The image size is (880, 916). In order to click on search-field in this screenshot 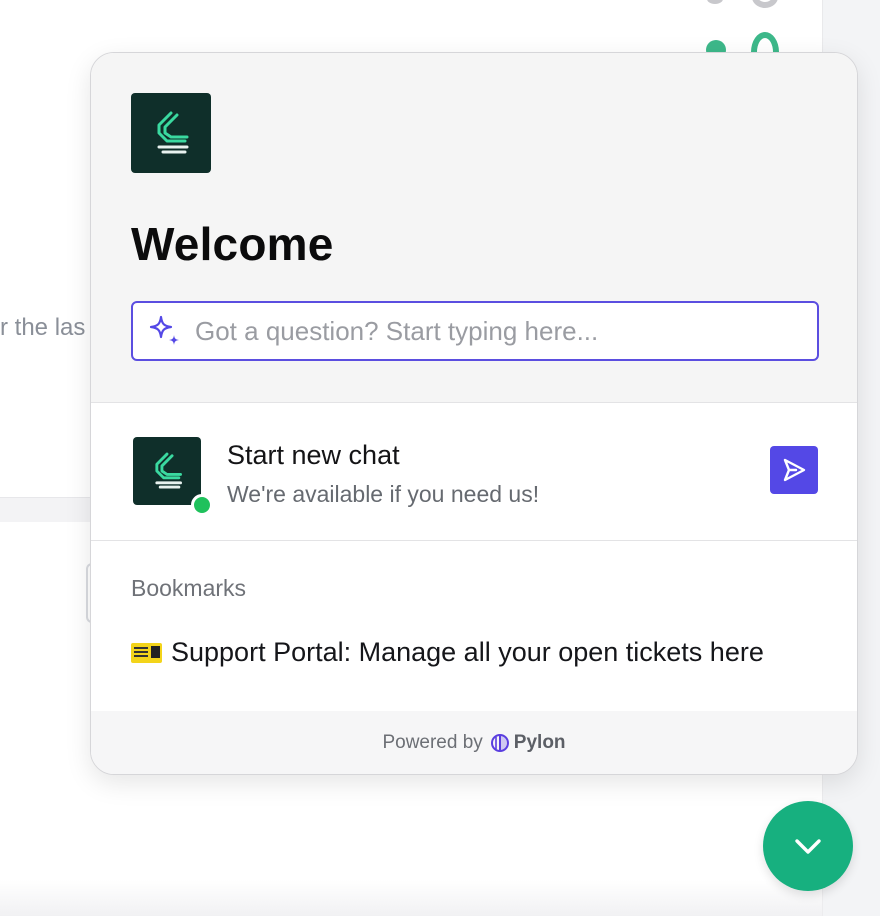, I will do `click(475, 331)`.